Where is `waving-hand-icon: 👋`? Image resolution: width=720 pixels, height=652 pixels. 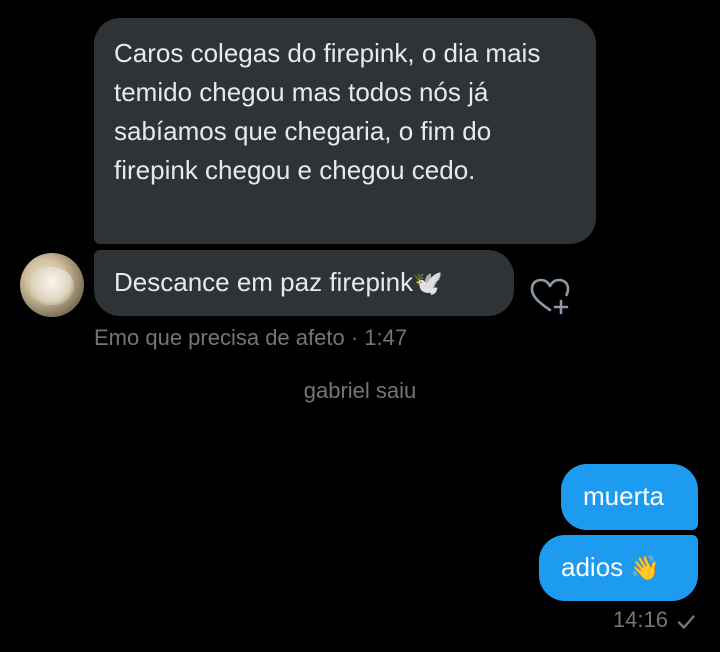 waving-hand-icon: 👋 is located at coordinates (645, 568).